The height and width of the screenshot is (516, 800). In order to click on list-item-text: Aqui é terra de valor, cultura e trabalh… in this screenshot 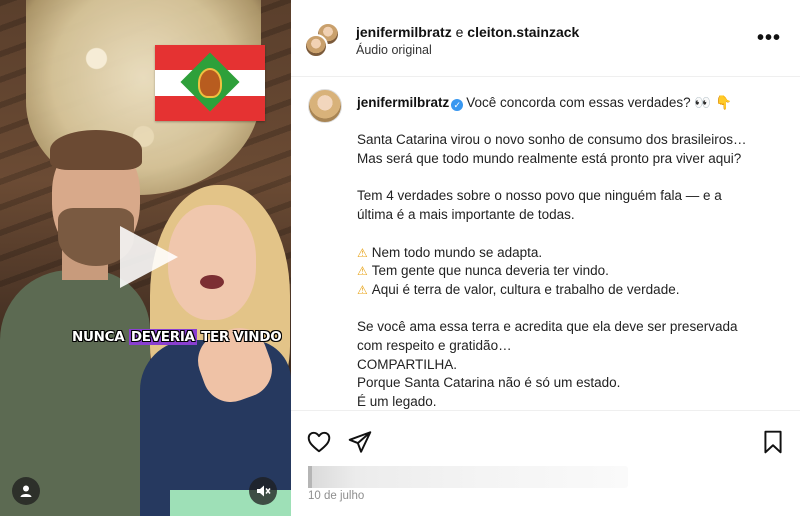, I will do `click(525, 289)`.